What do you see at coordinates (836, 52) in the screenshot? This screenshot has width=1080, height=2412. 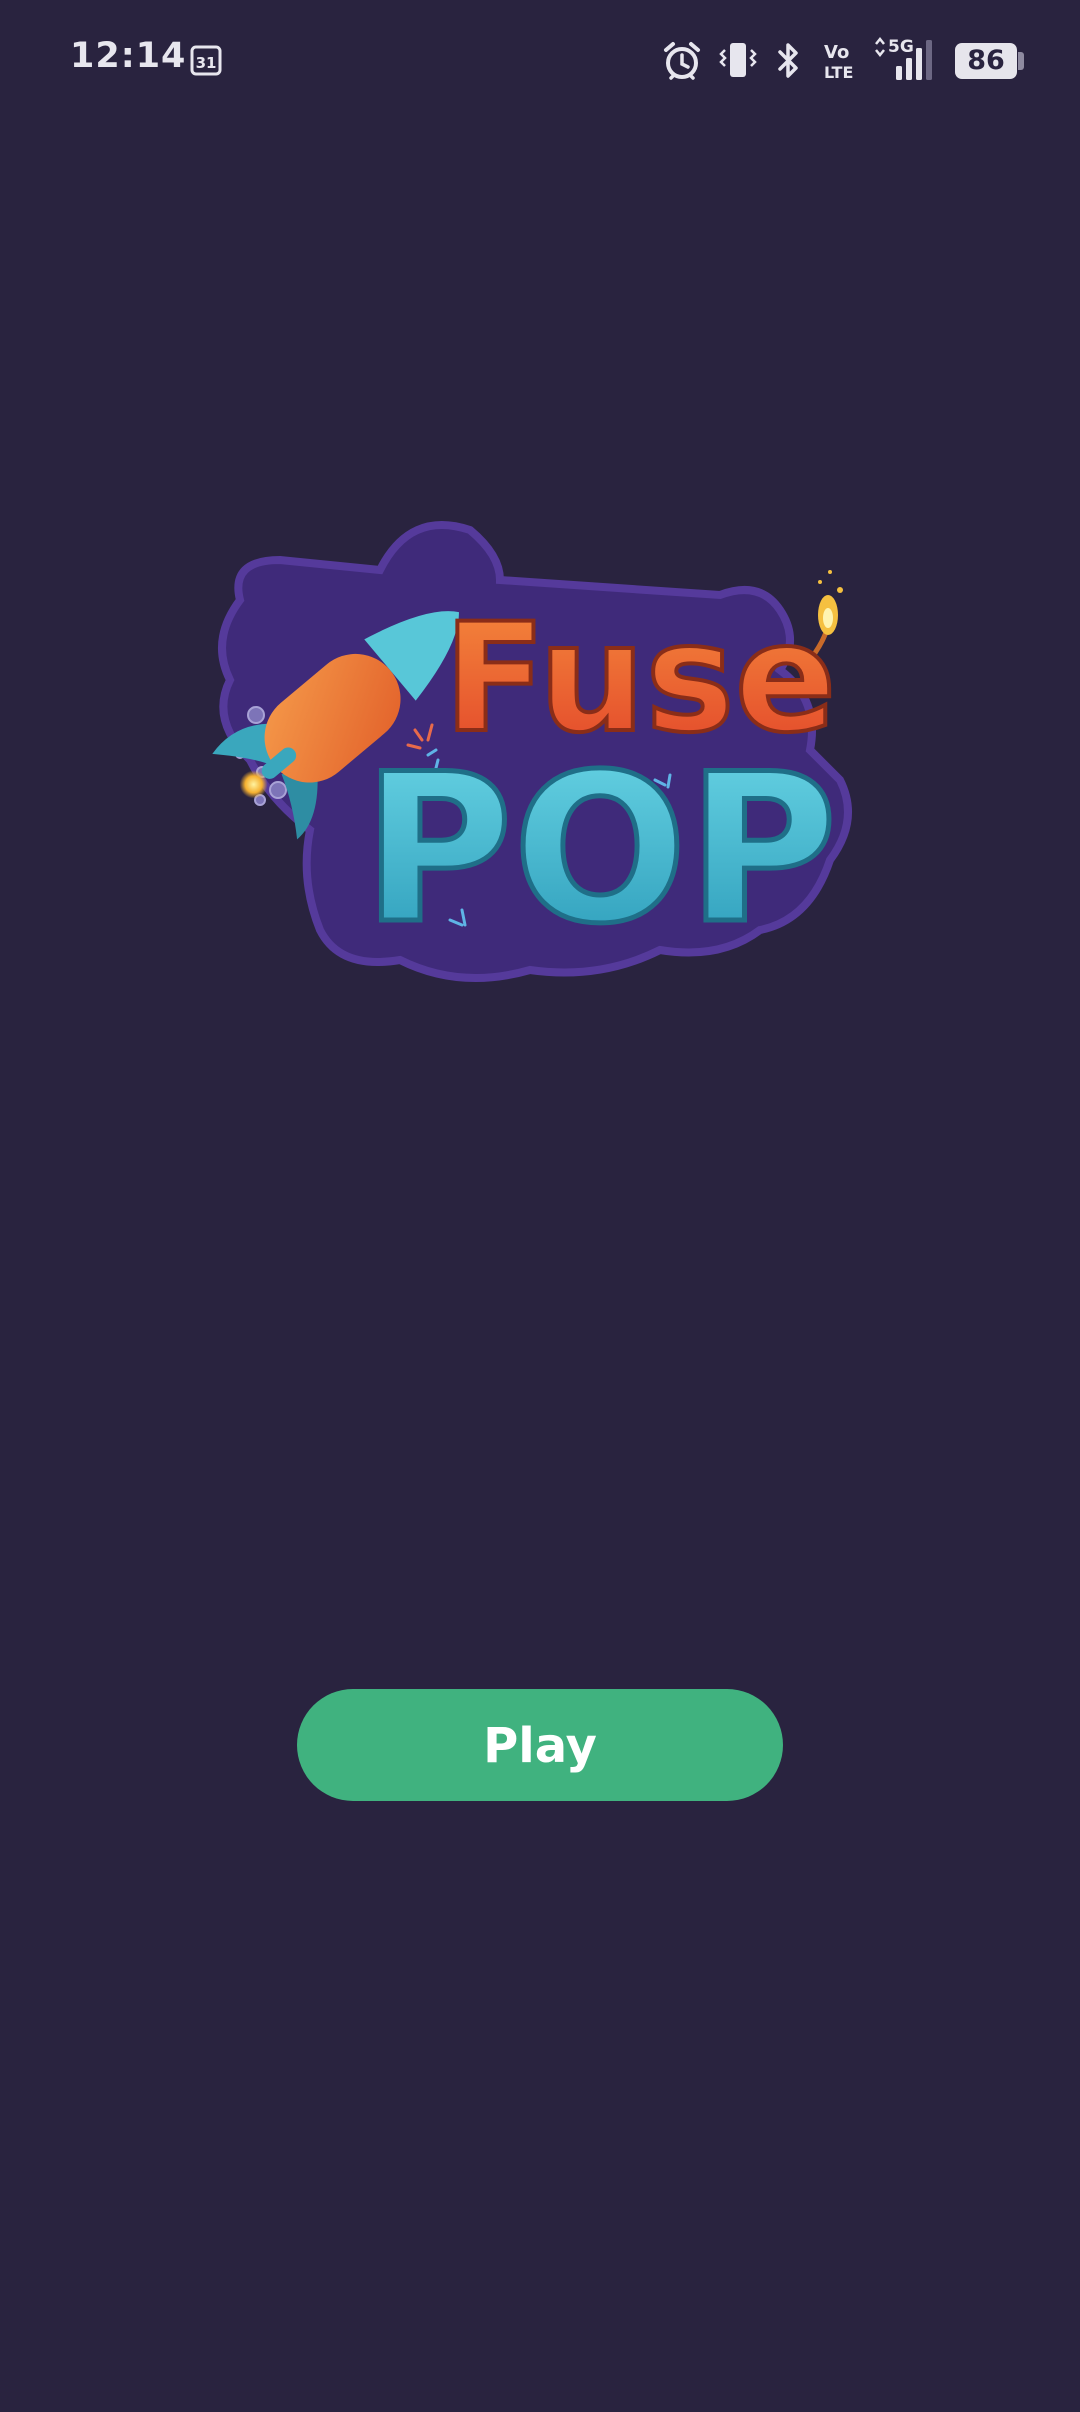 I see `svg-text: Vo` at bounding box center [836, 52].